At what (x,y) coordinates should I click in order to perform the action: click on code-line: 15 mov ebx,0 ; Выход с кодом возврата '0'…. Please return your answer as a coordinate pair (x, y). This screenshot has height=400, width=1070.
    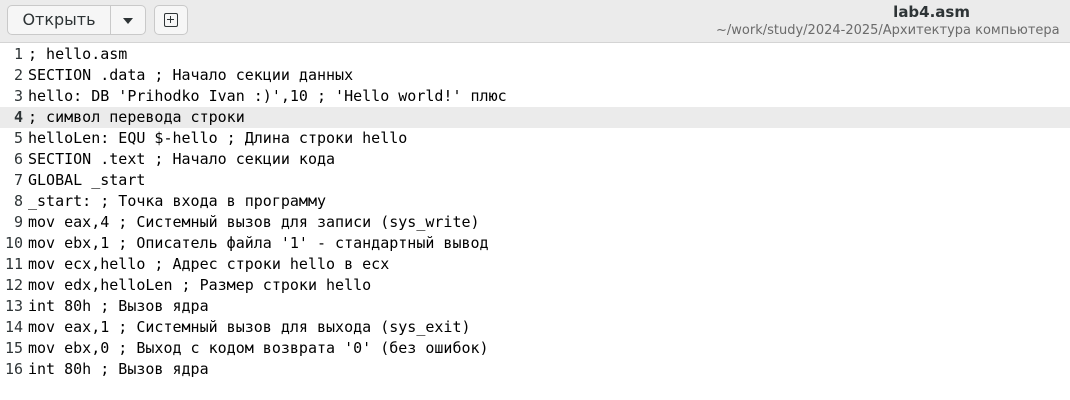
    Looking at the image, I should click on (535, 348).